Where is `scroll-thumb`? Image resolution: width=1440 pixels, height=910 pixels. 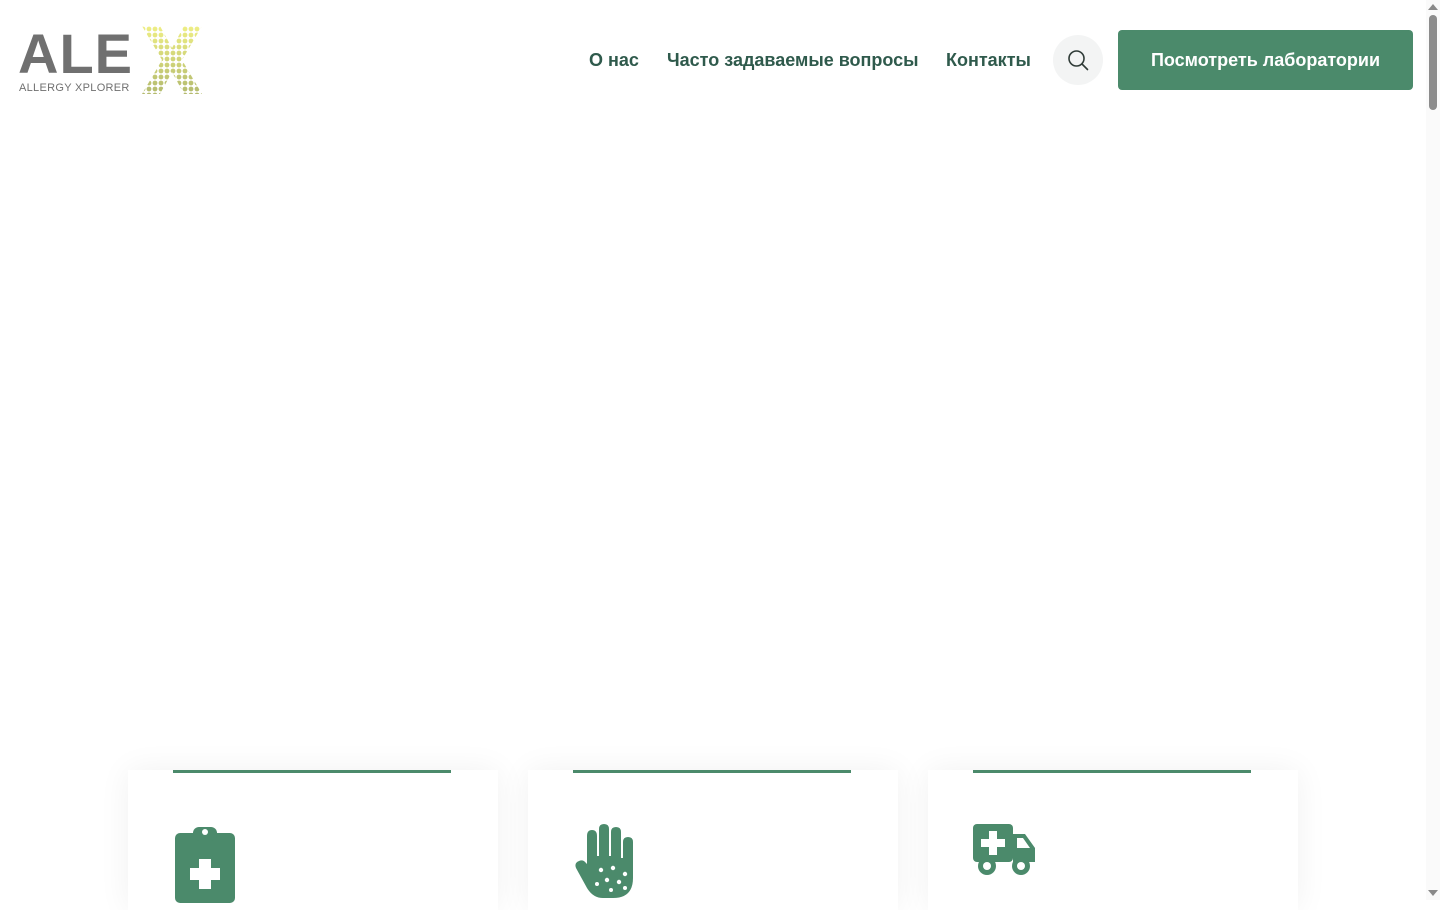 scroll-thumb is located at coordinates (1433, 62).